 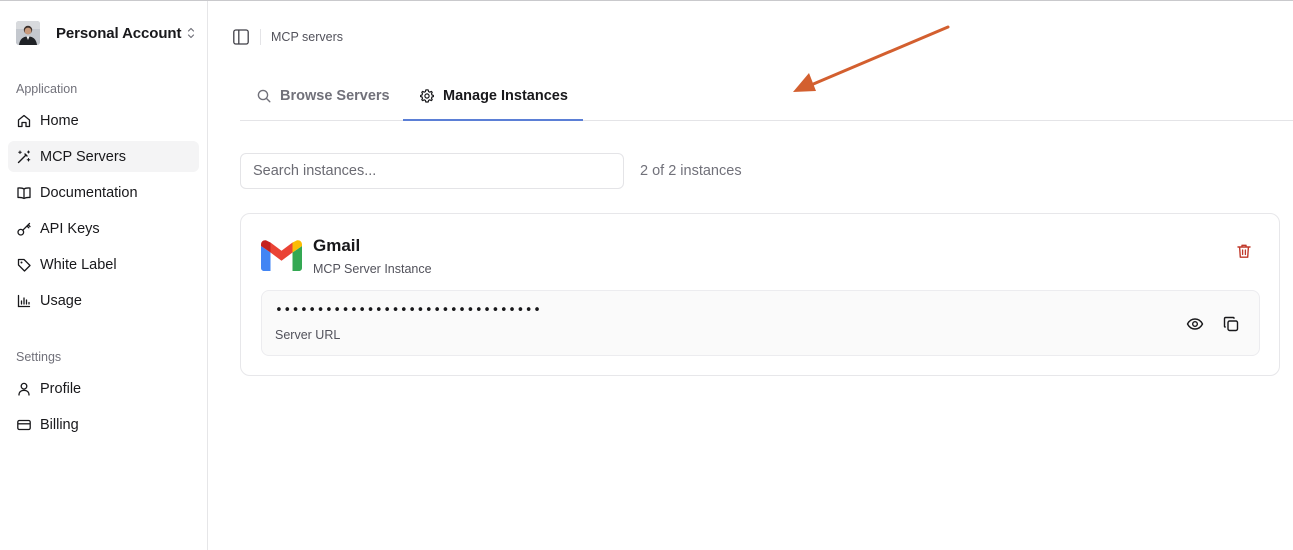 I want to click on gear-icon, so click(x=427, y=96).